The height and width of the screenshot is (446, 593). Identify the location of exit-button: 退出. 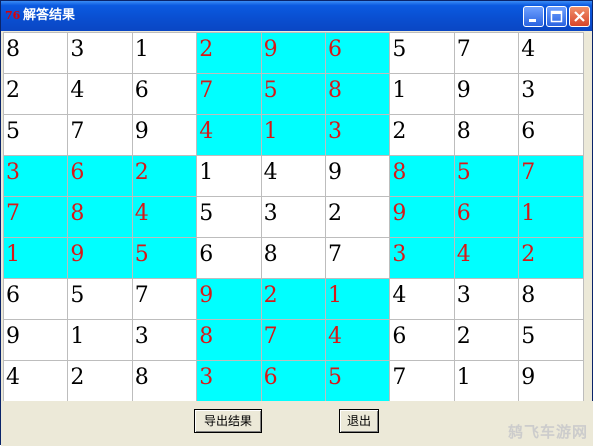
(359, 421).